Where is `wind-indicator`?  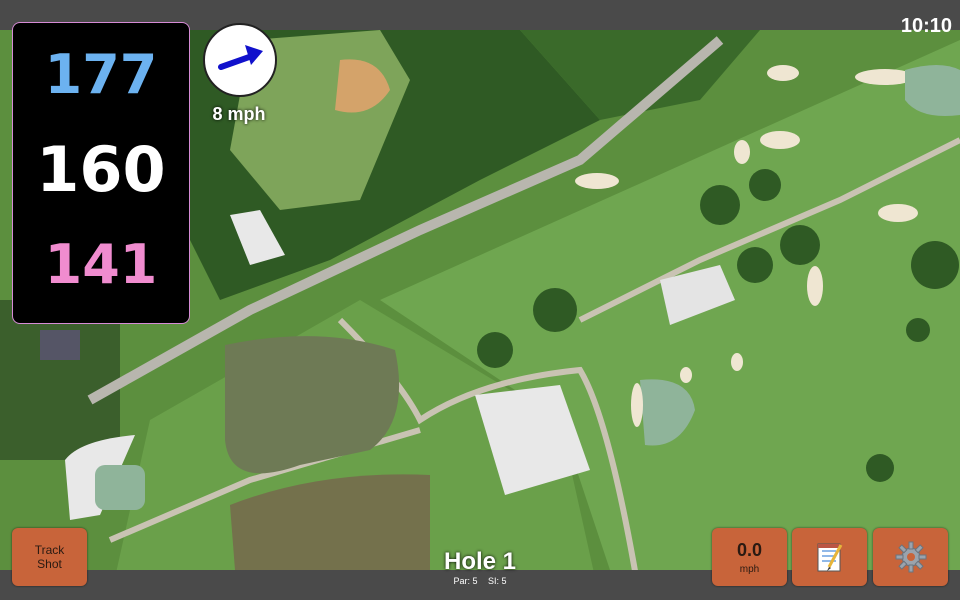 wind-indicator is located at coordinates (240, 60).